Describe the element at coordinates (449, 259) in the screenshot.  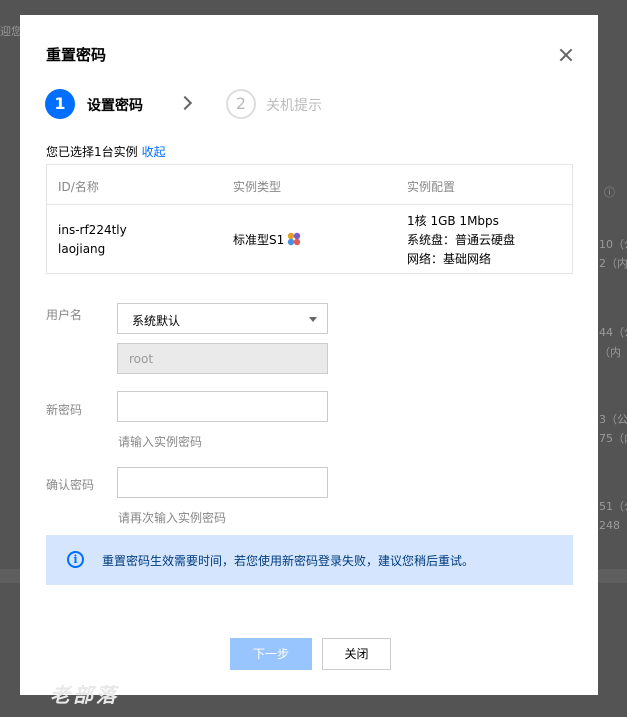
I see `instance-config-line3: 网络：基础网络` at that location.